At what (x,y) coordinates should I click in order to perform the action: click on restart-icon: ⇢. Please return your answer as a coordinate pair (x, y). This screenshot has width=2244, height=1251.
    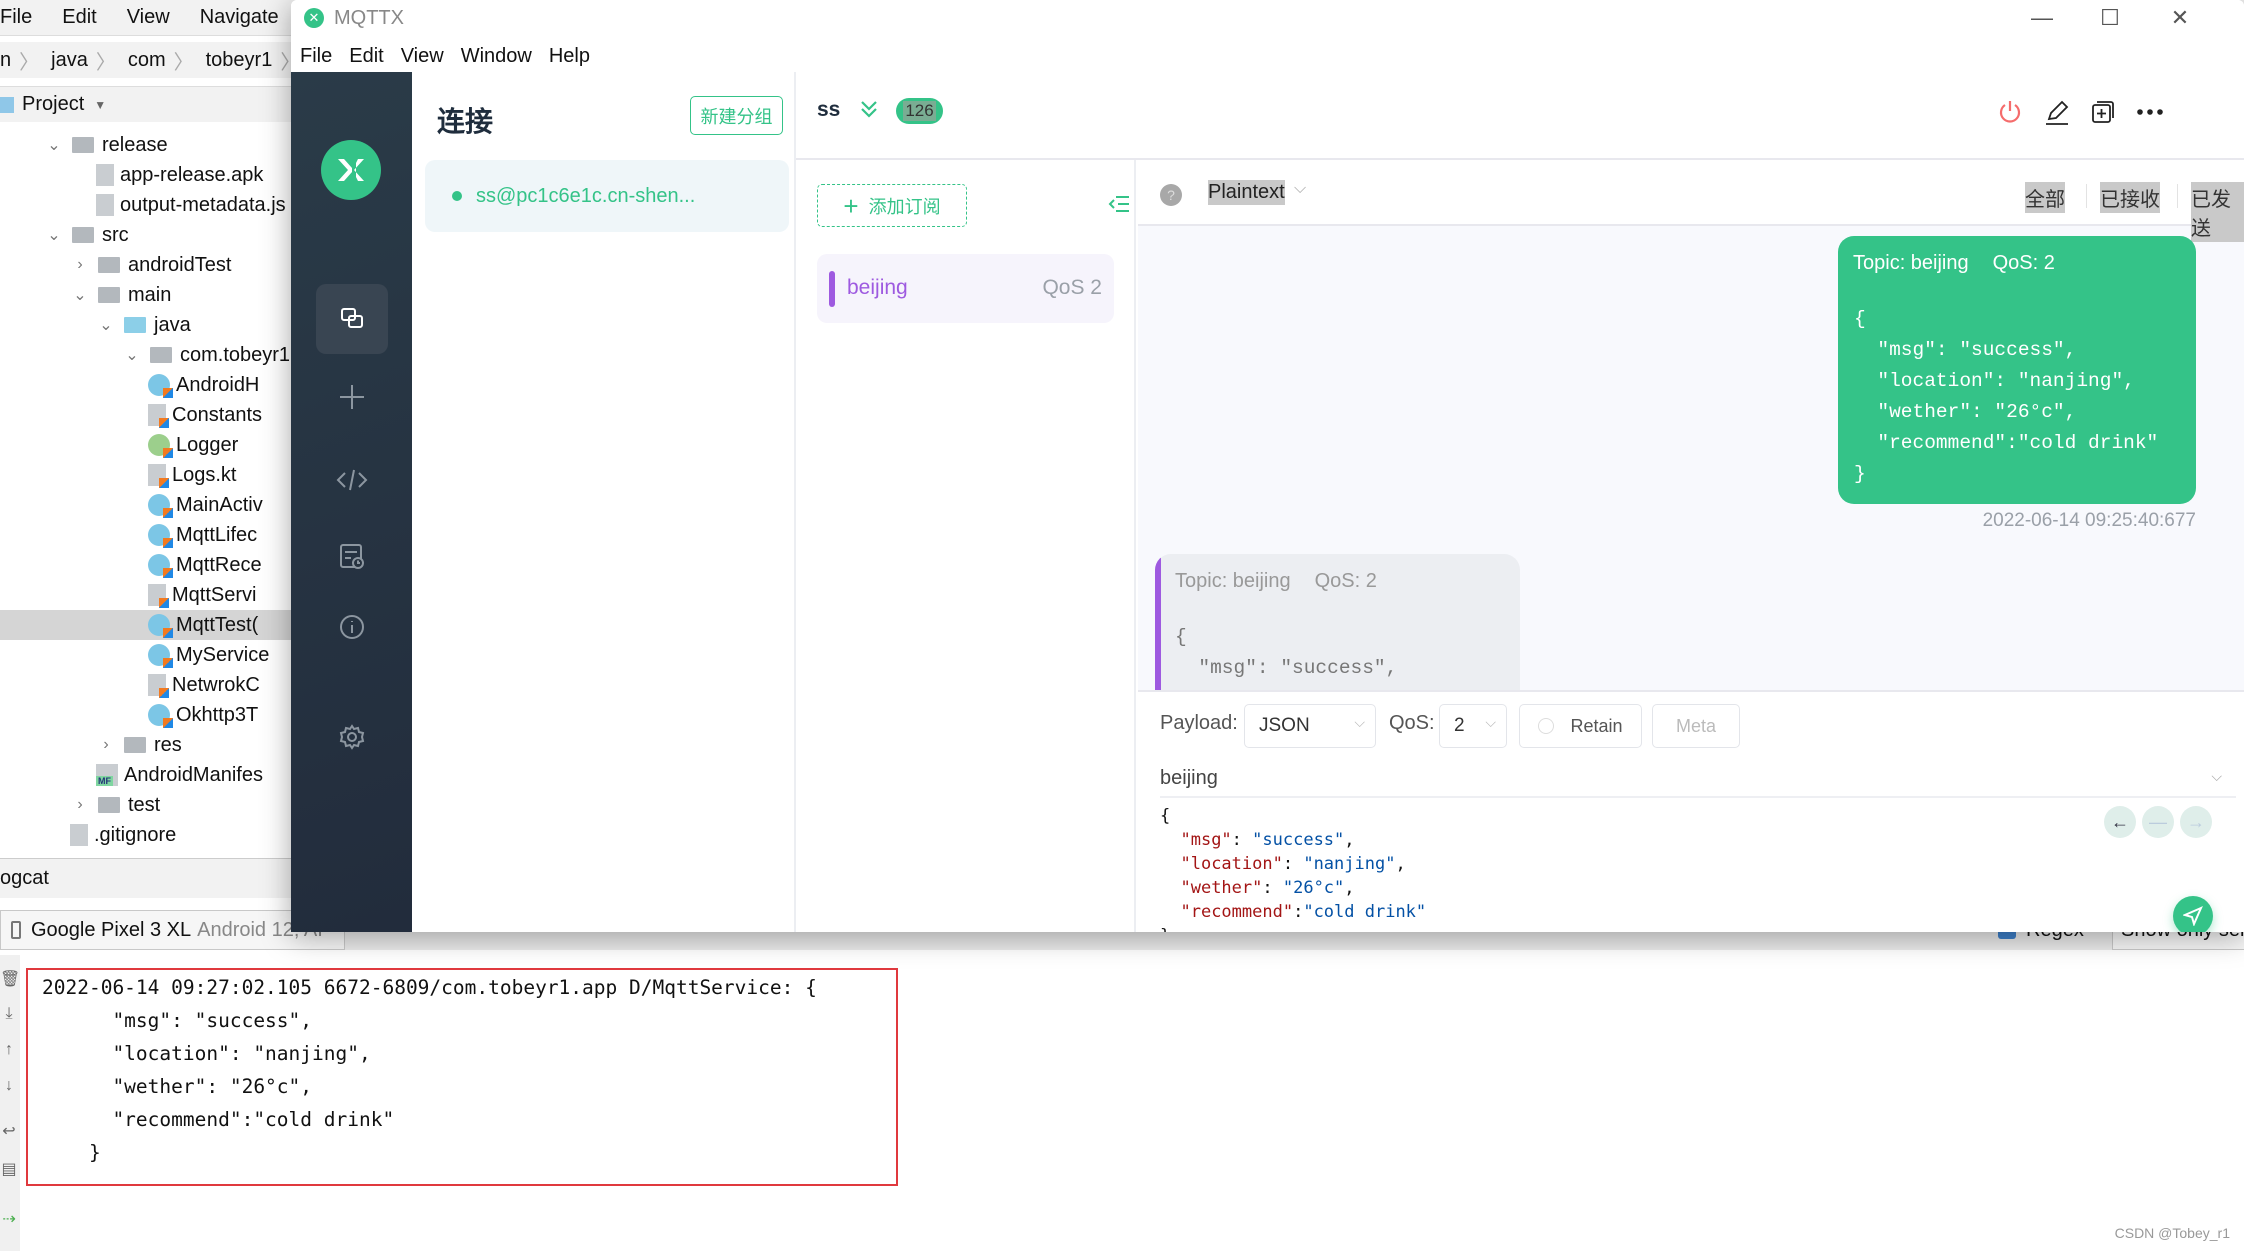
    Looking at the image, I should click on (9, 1220).